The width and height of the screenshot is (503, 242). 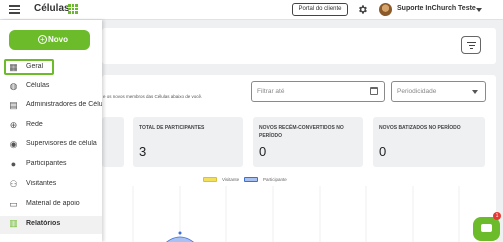 I want to click on sidebar-item-label: Participantes, so click(x=46, y=163).